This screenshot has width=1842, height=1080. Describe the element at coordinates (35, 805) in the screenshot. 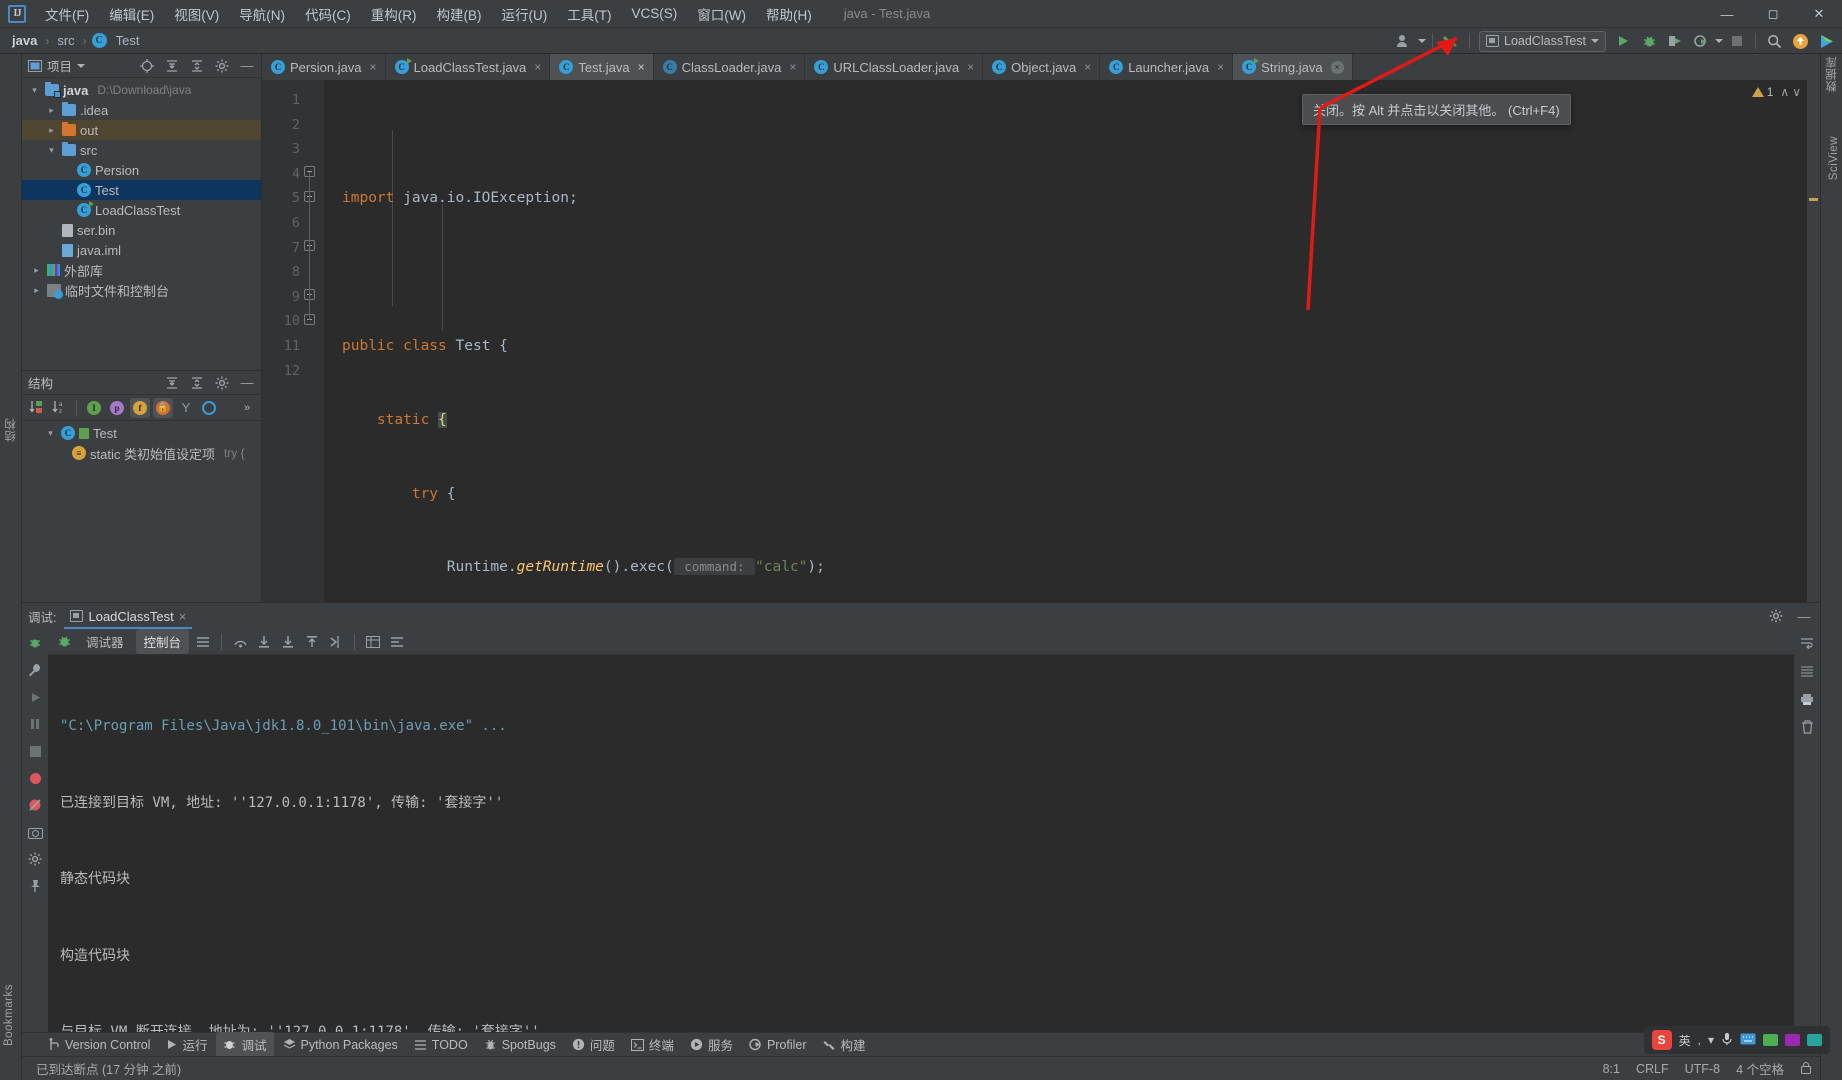

I see `mute-breakpoints-icon` at that location.